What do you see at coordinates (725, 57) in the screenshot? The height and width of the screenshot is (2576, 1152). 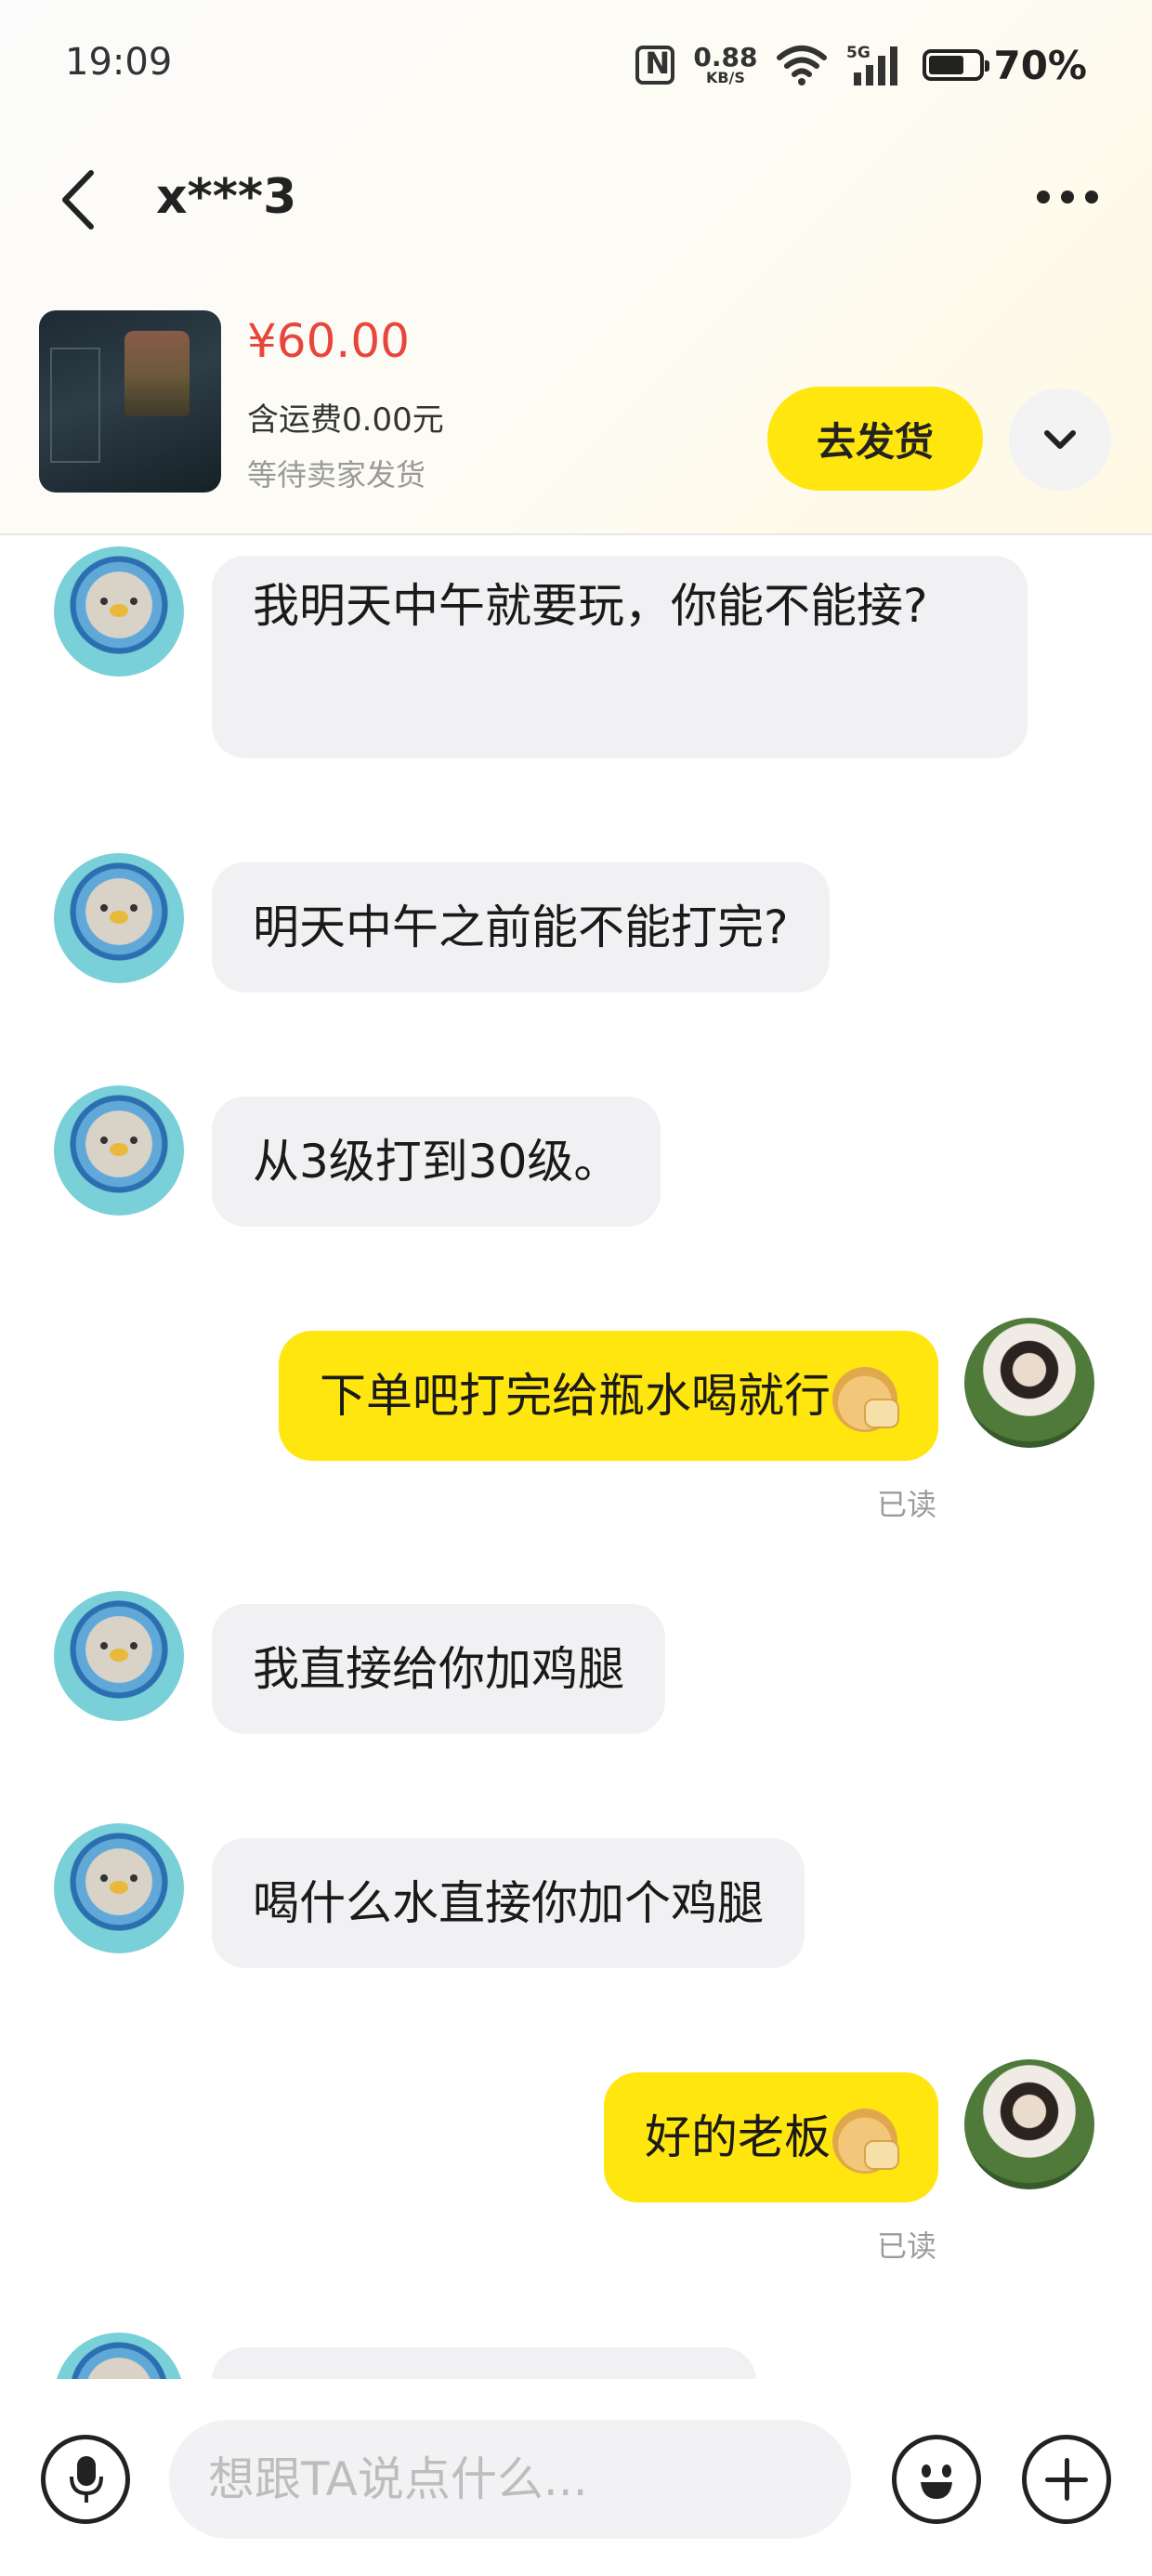 I see `network-speed-value: 0.88` at bounding box center [725, 57].